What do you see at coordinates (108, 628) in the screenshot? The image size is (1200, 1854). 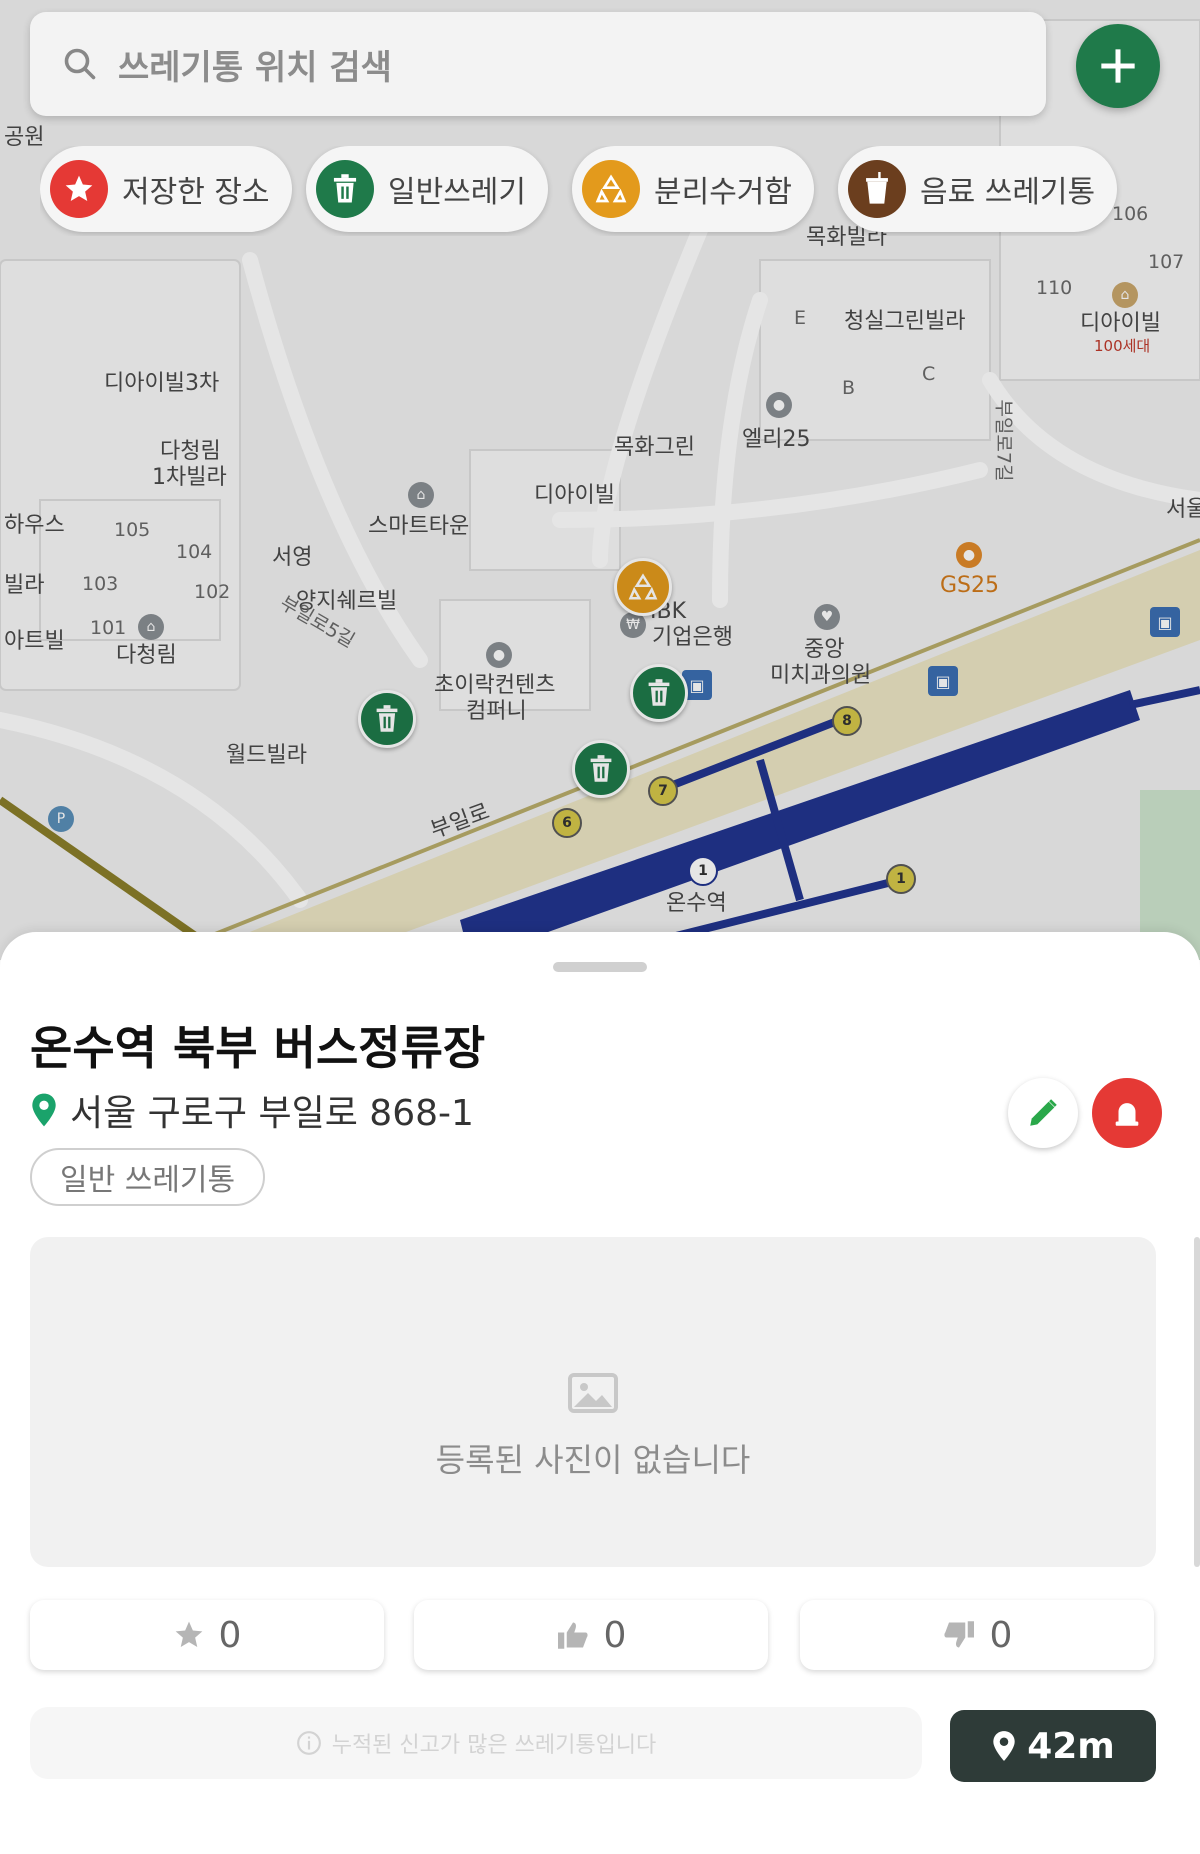 I see `map-label: 101` at bounding box center [108, 628].